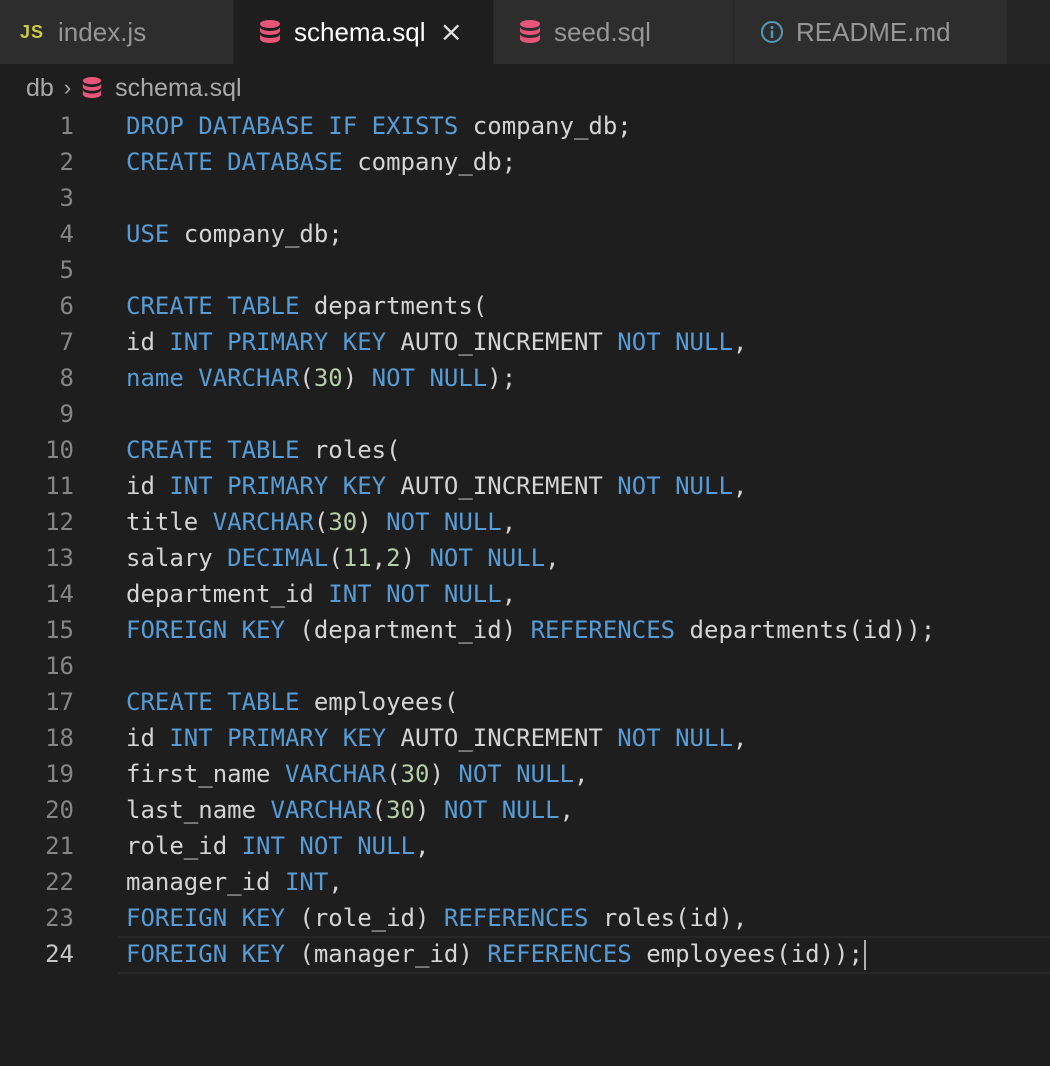 The width and height of the screenshot is (1050, 1066). I want to click on breadcrumb-folder: db, so click(40, 88).